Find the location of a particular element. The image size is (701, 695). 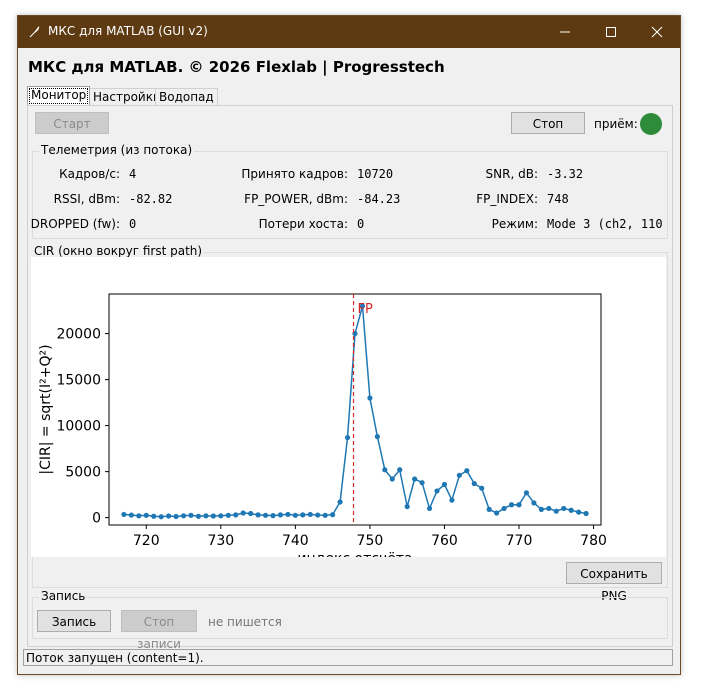

fp-power-value: -84.23 is located at coordinates (379, 199).